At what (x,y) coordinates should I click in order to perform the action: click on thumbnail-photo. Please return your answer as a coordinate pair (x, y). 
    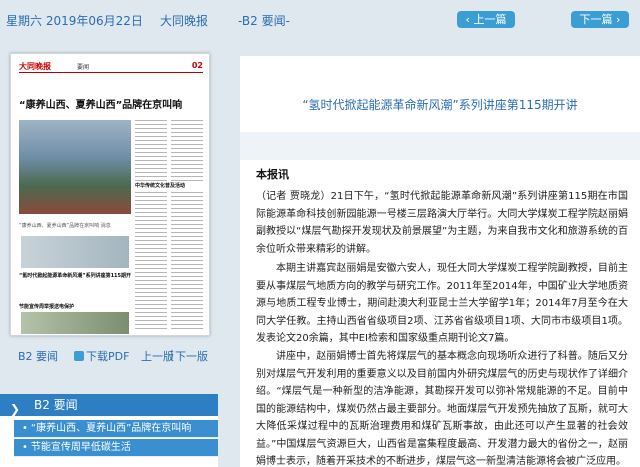
    Looking at the image, I should click on (75, 167).